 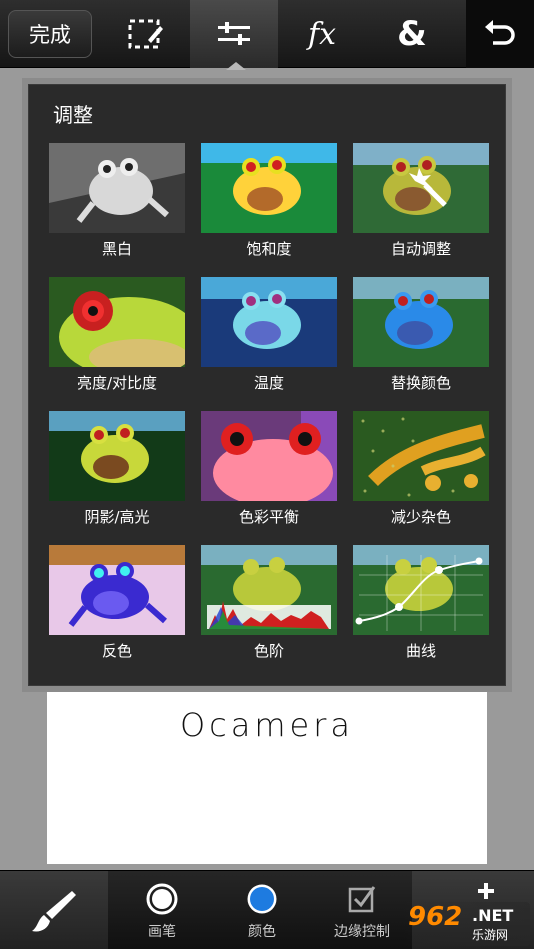 I want to click on adjust-item-label: 黑白, so click(x=116, y=249).